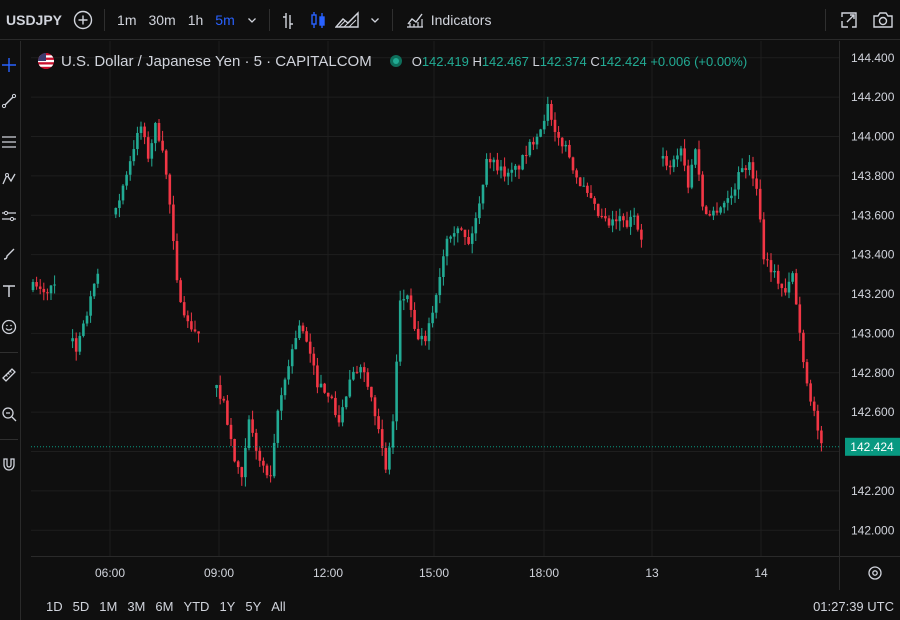 This screenshot has width=900, height=620. What do you see at coordinates (9, 142) in the screenshot?
I see `fib-tool` at bounding box center [9, 142].